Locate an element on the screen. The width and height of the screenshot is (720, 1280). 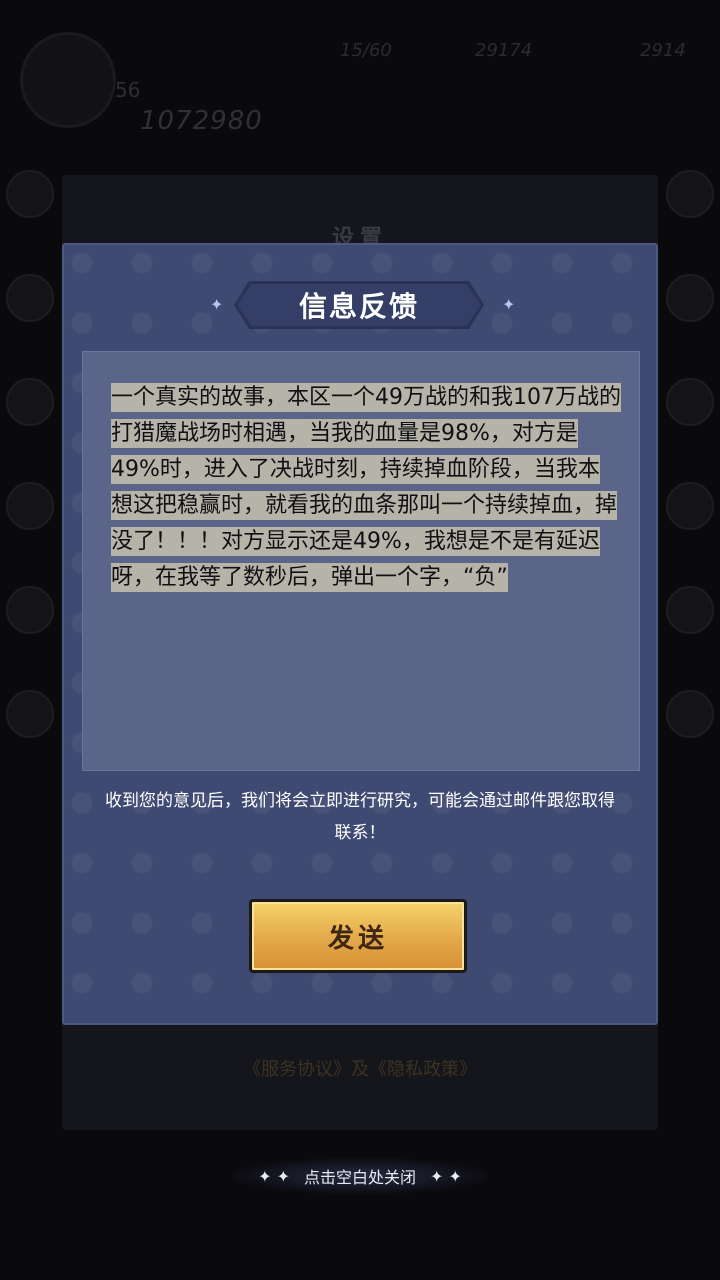
gold-counter: 29174 is located at coordinates (504, 50).